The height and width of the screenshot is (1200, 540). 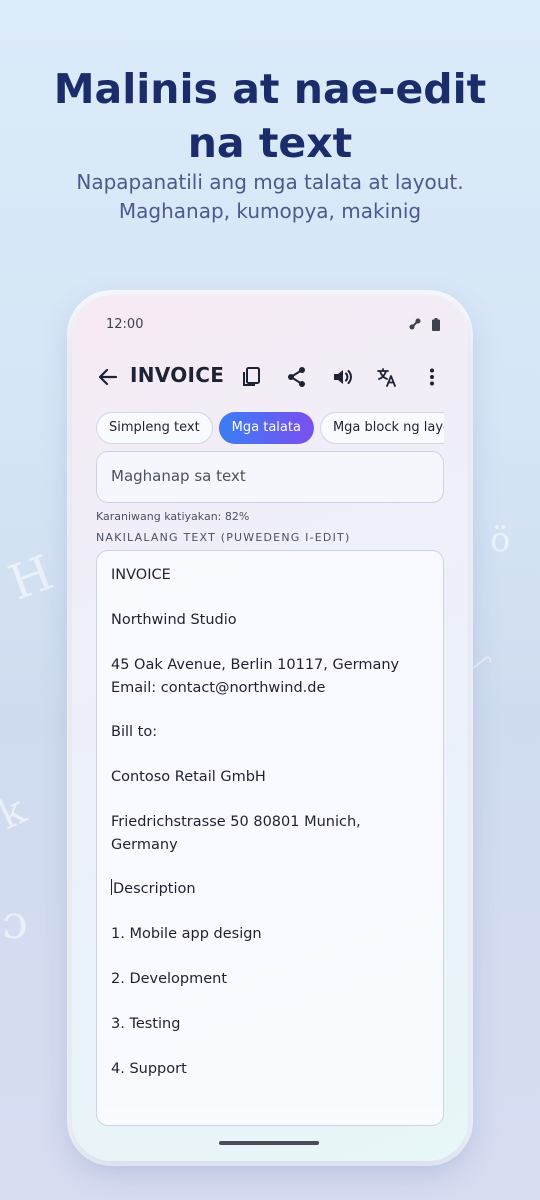 I want to click on speaker-icon, so click(x=343, y=377).